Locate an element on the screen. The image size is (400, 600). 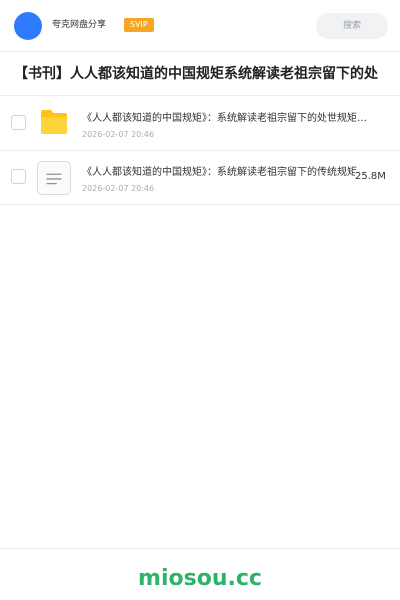
avatar is located at coordinates (28, 26).